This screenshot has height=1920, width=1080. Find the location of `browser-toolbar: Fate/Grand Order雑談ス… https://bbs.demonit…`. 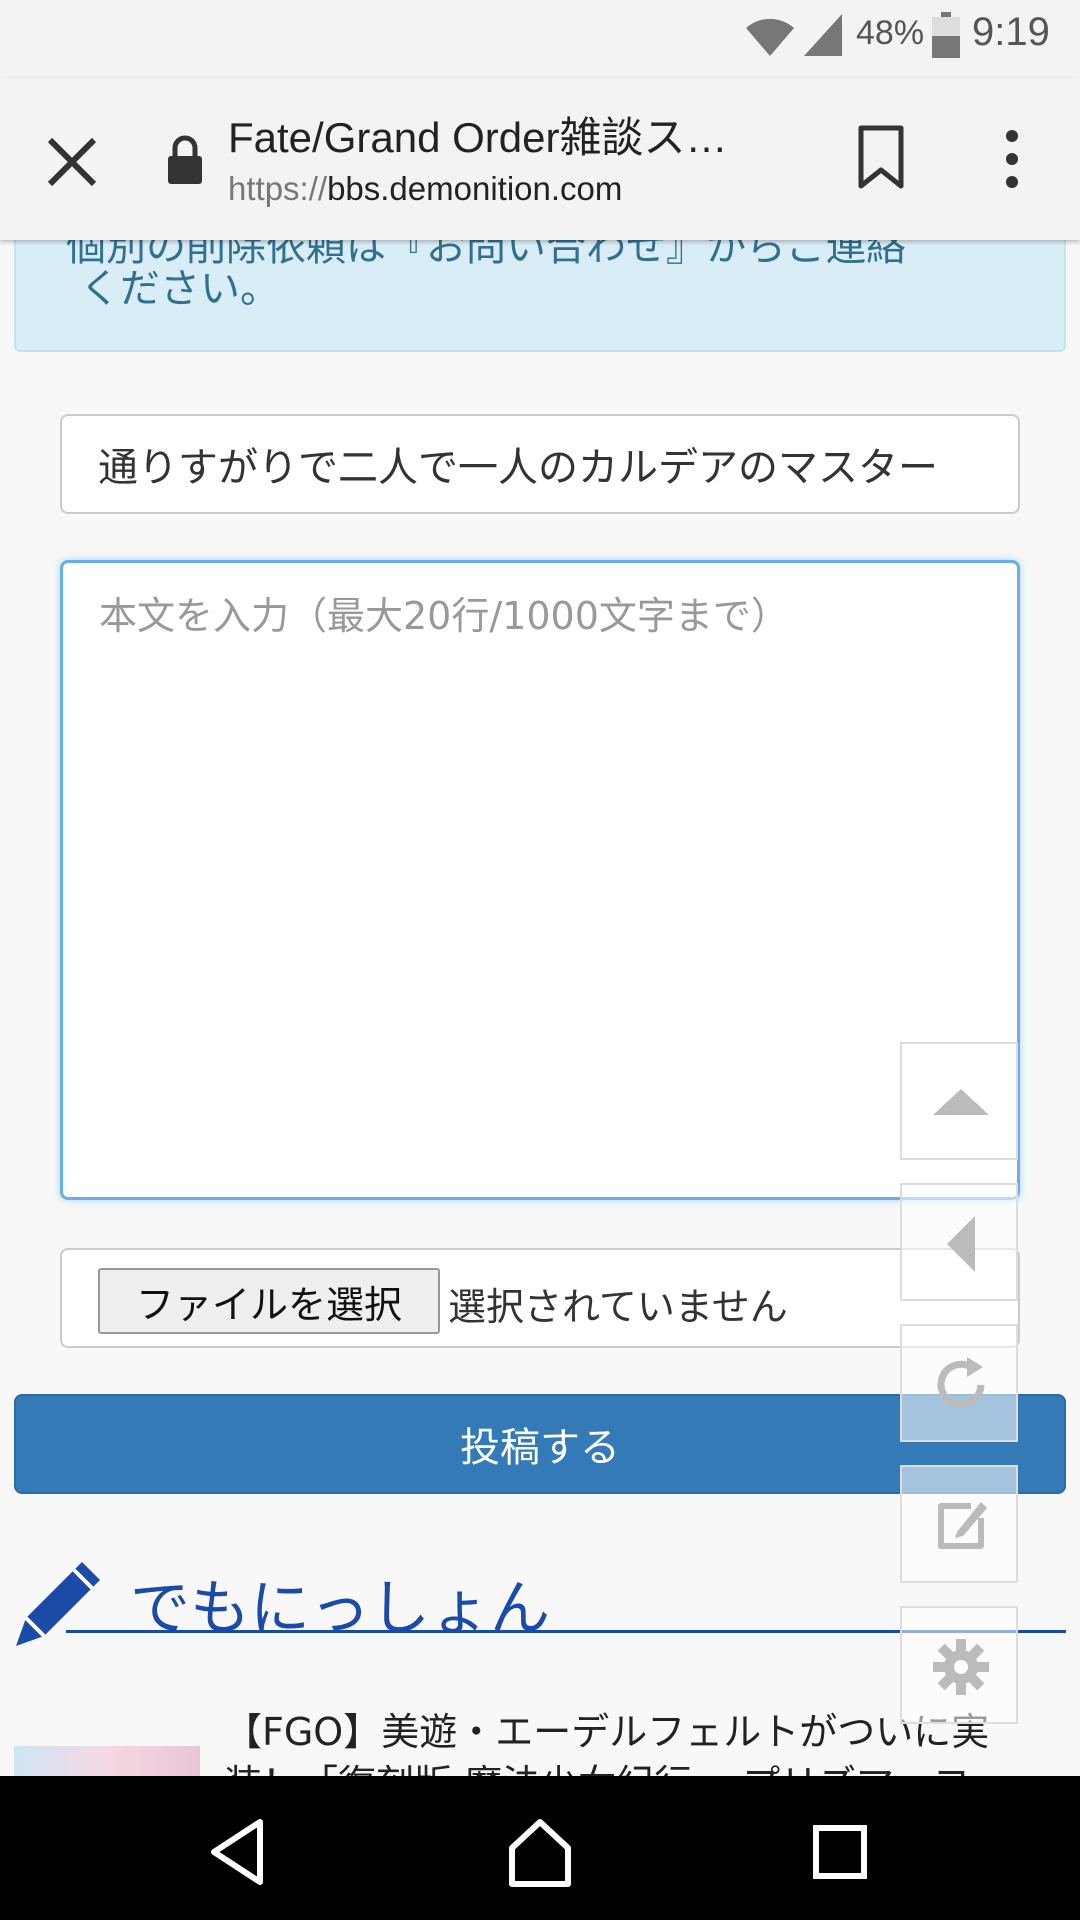

browser-toolbar: Fate/Grand Order雑談ス… https://bbs.demonit… is located at coordinates (540, 159).